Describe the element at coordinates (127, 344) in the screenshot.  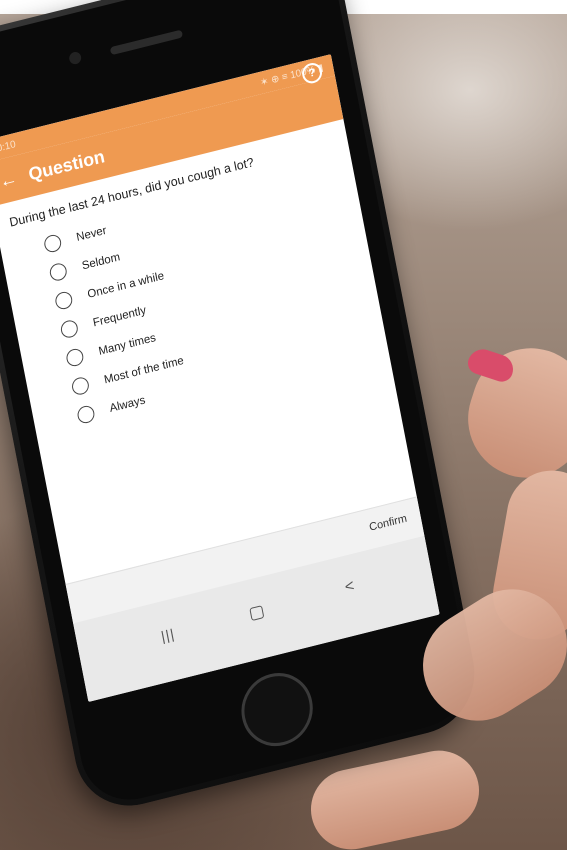
I see `option-label: Many times` at that location.